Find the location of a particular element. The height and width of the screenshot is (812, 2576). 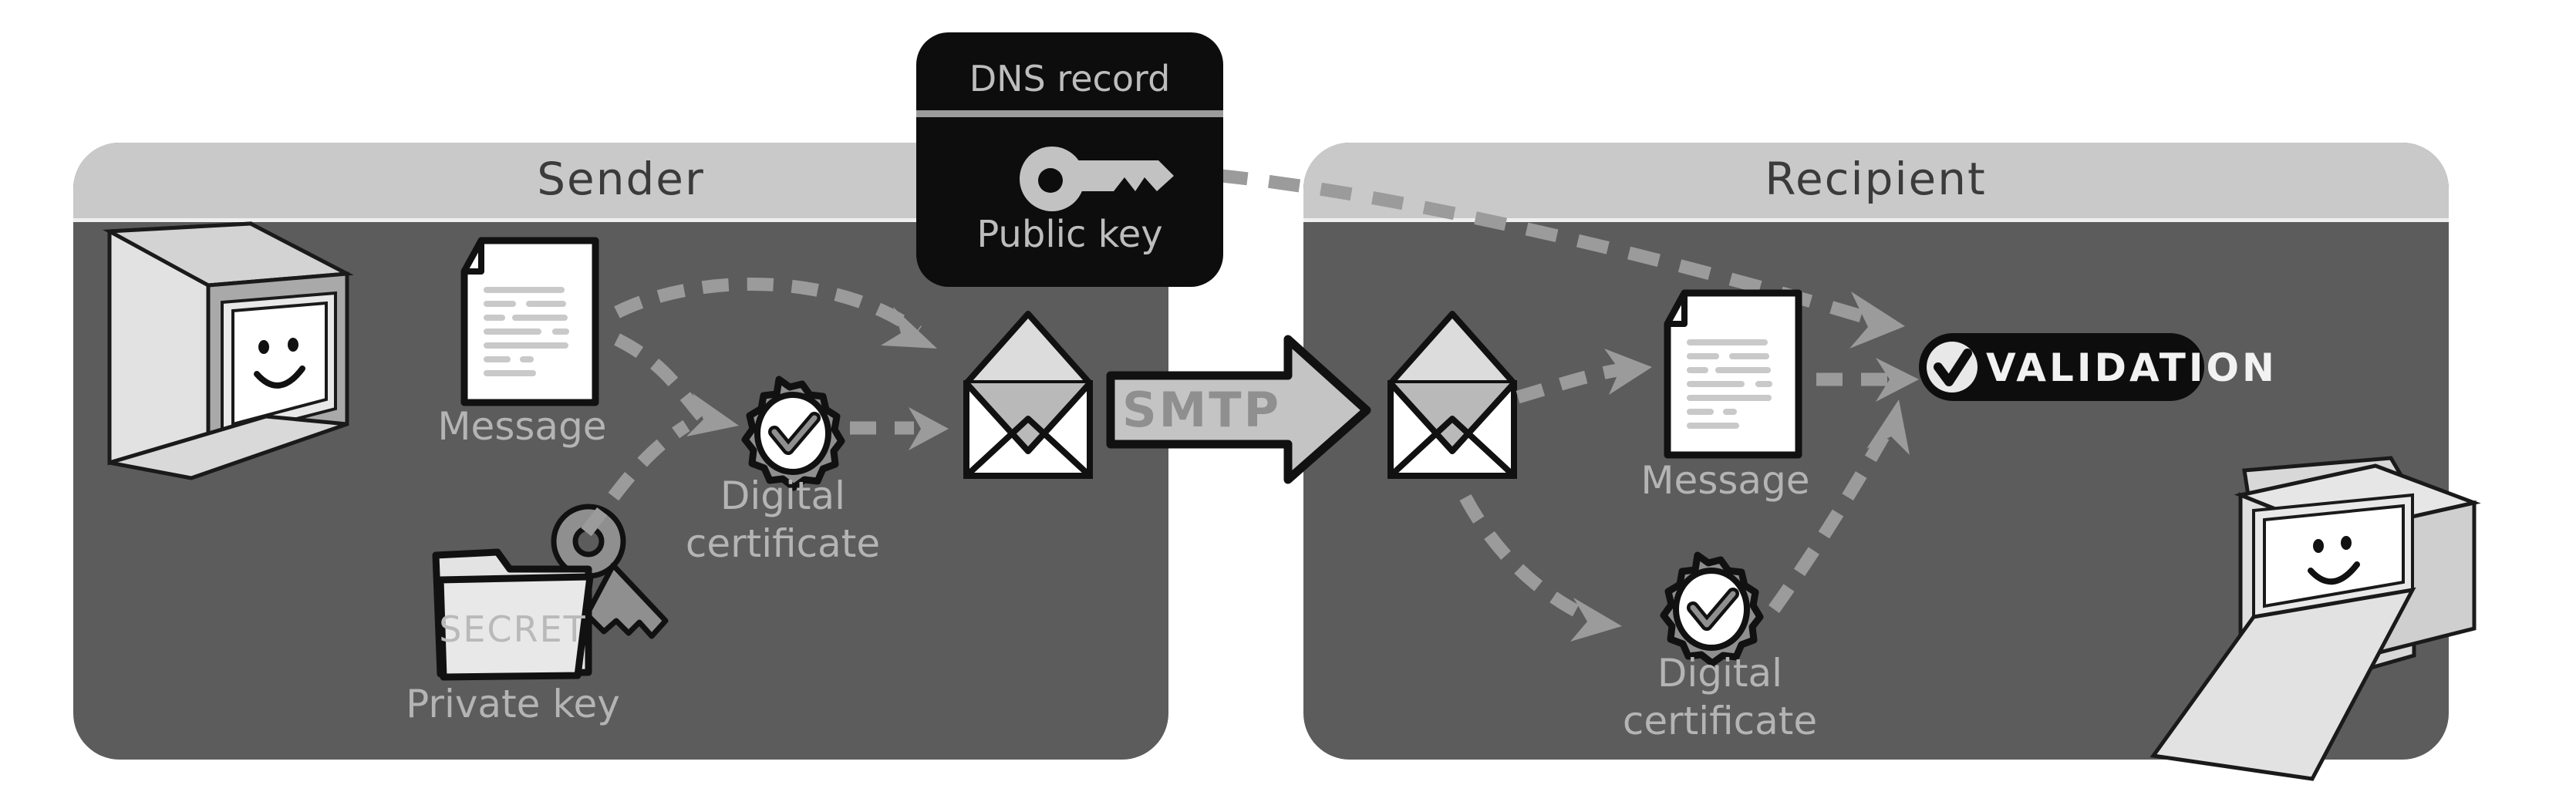

recipient-panel-title: Recipient is located at coordinates (1876, 179).